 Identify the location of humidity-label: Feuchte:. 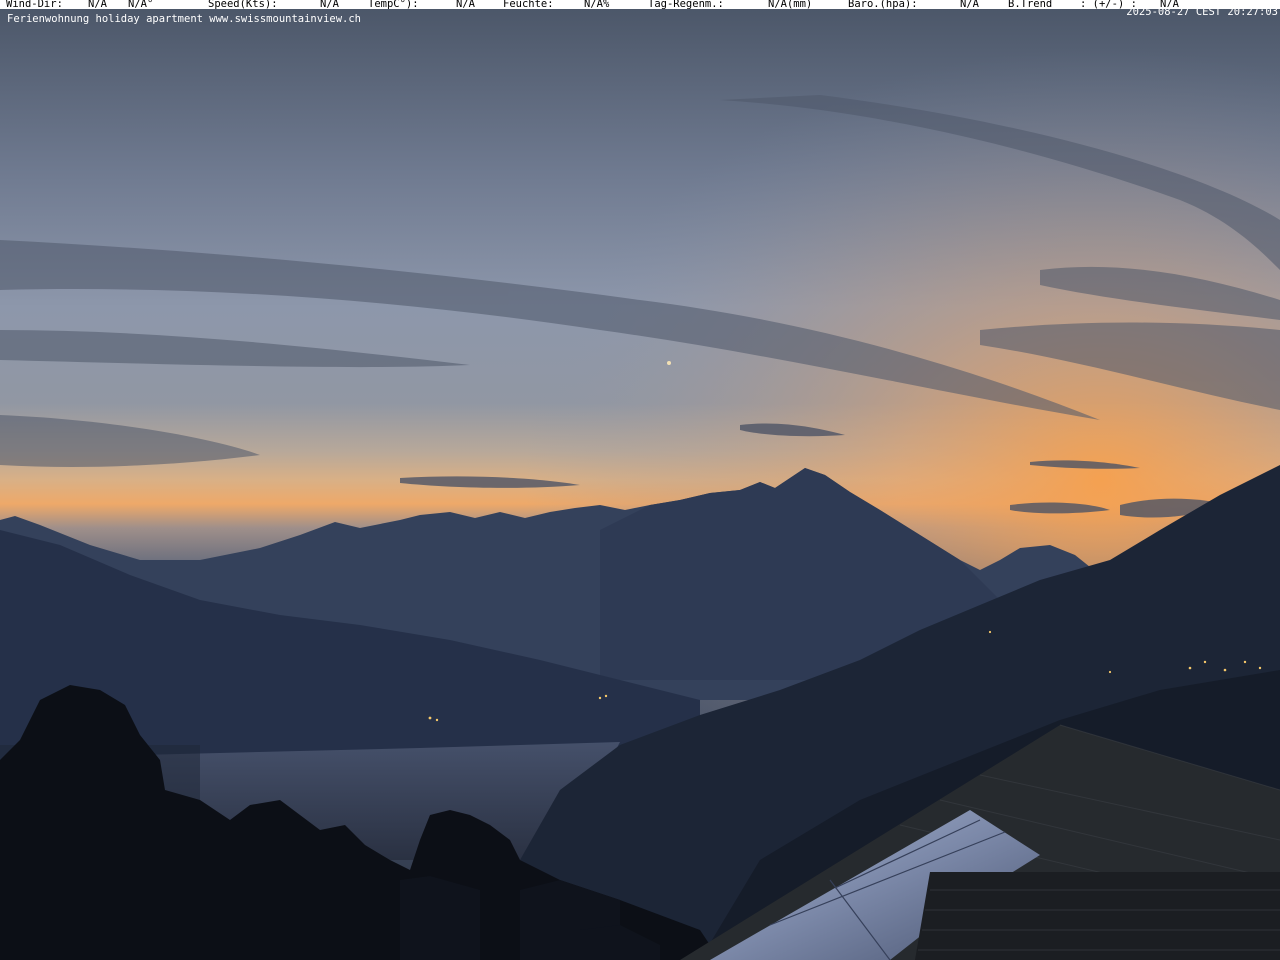
(528, 4).